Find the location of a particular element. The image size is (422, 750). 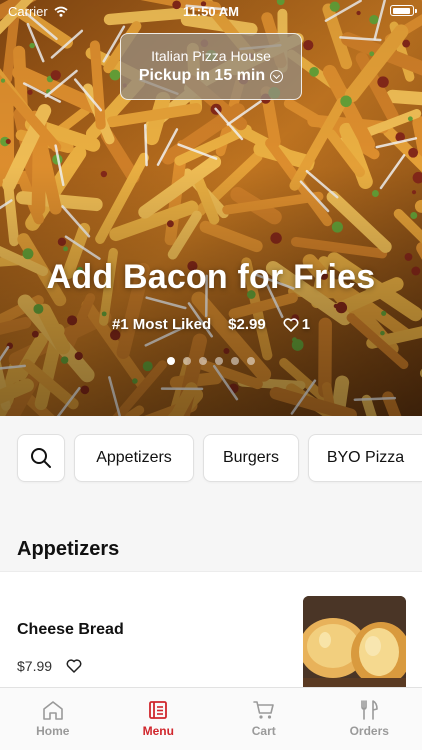

pickup-eta: Pickup in 15 min is located at coordinates (211, 76).